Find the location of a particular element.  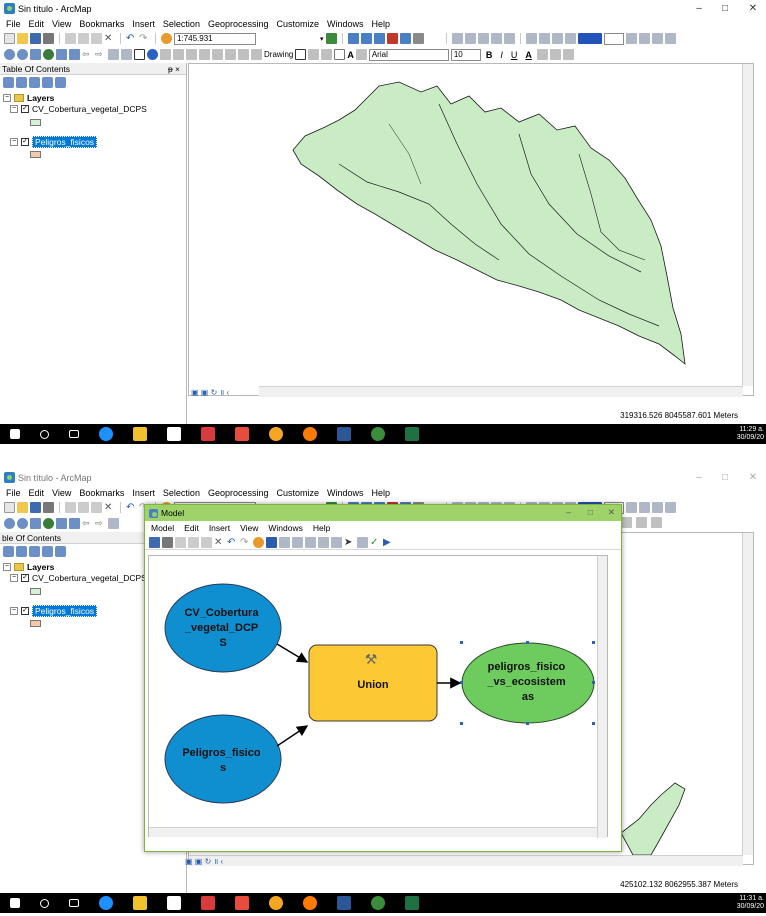

paste-icon is located at coordinates (96, 507).